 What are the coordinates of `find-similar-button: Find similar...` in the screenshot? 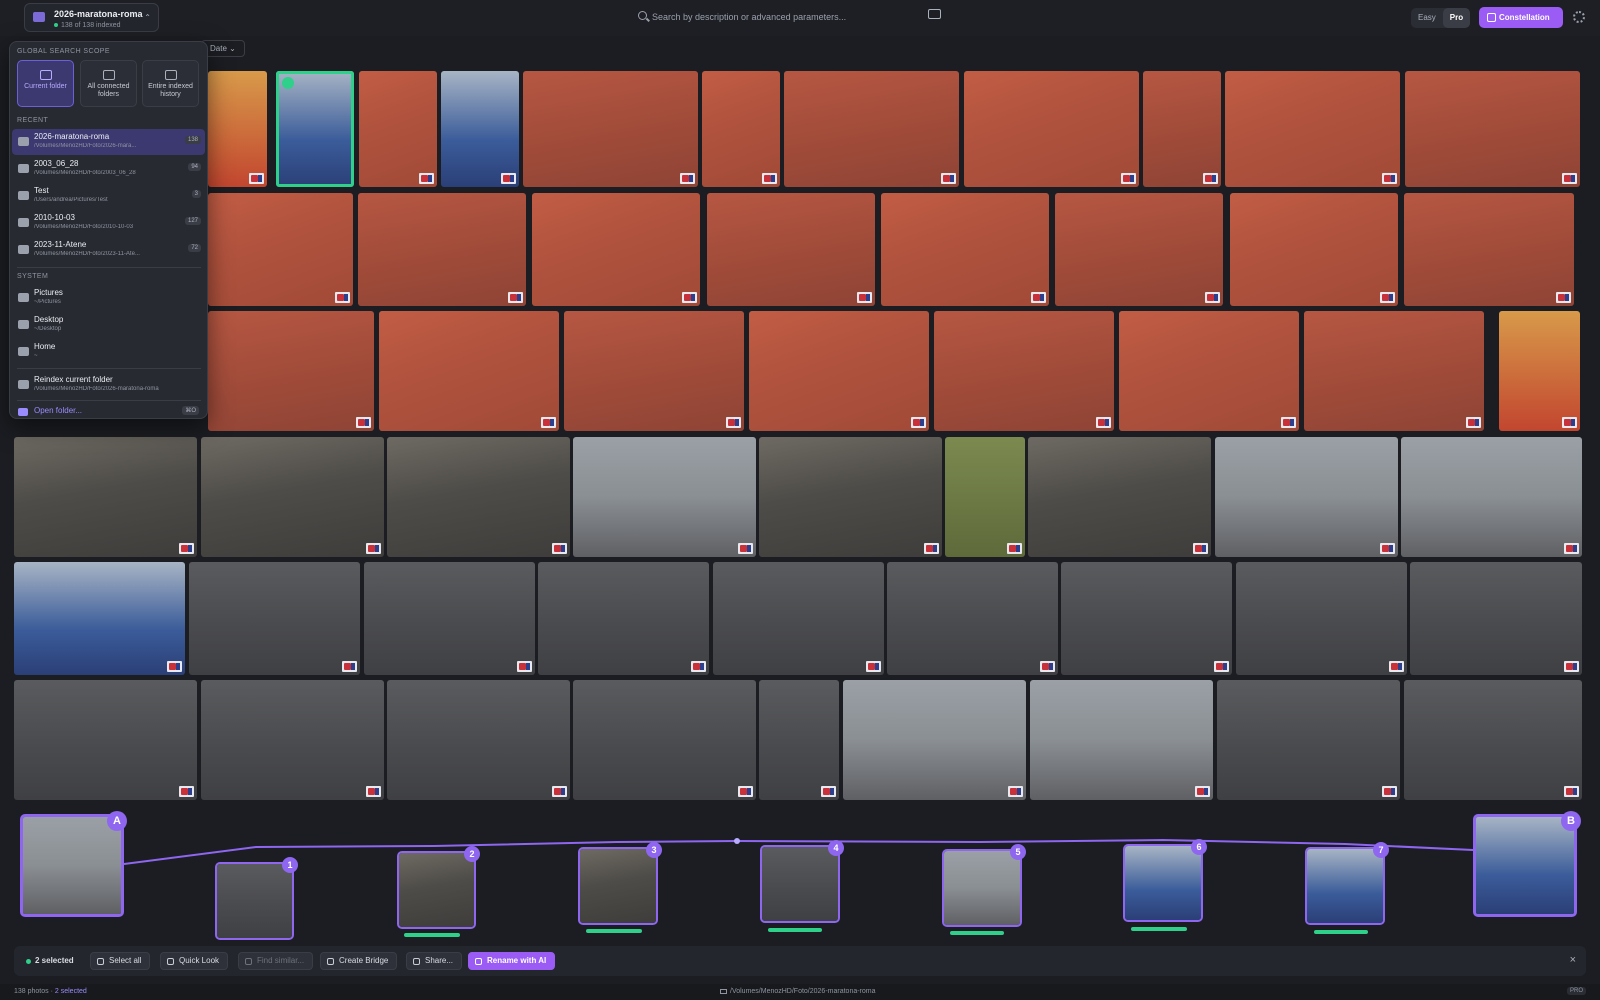 It's located at (276, 961).